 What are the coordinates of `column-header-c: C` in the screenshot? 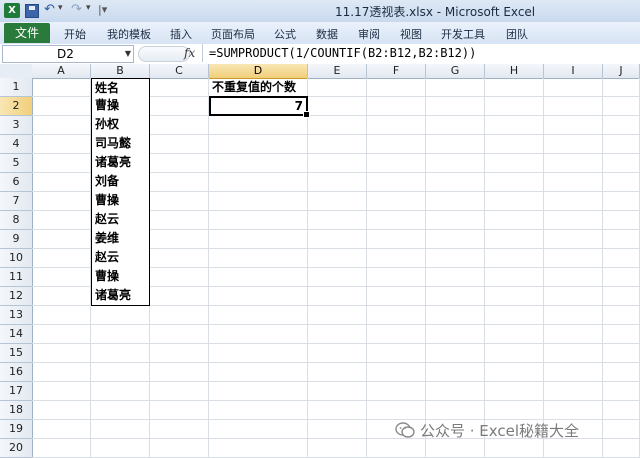 It's located at (179, 71).